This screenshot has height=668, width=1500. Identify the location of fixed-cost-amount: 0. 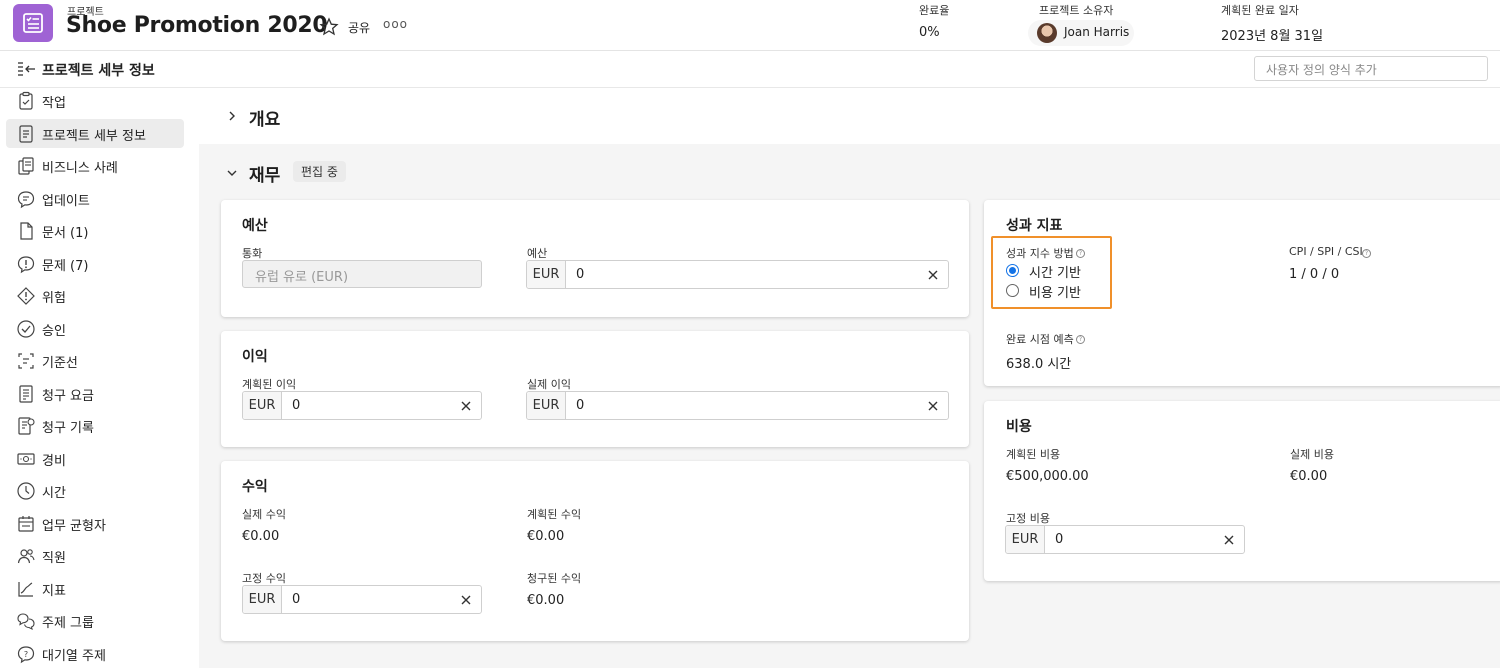
(1129, 539).